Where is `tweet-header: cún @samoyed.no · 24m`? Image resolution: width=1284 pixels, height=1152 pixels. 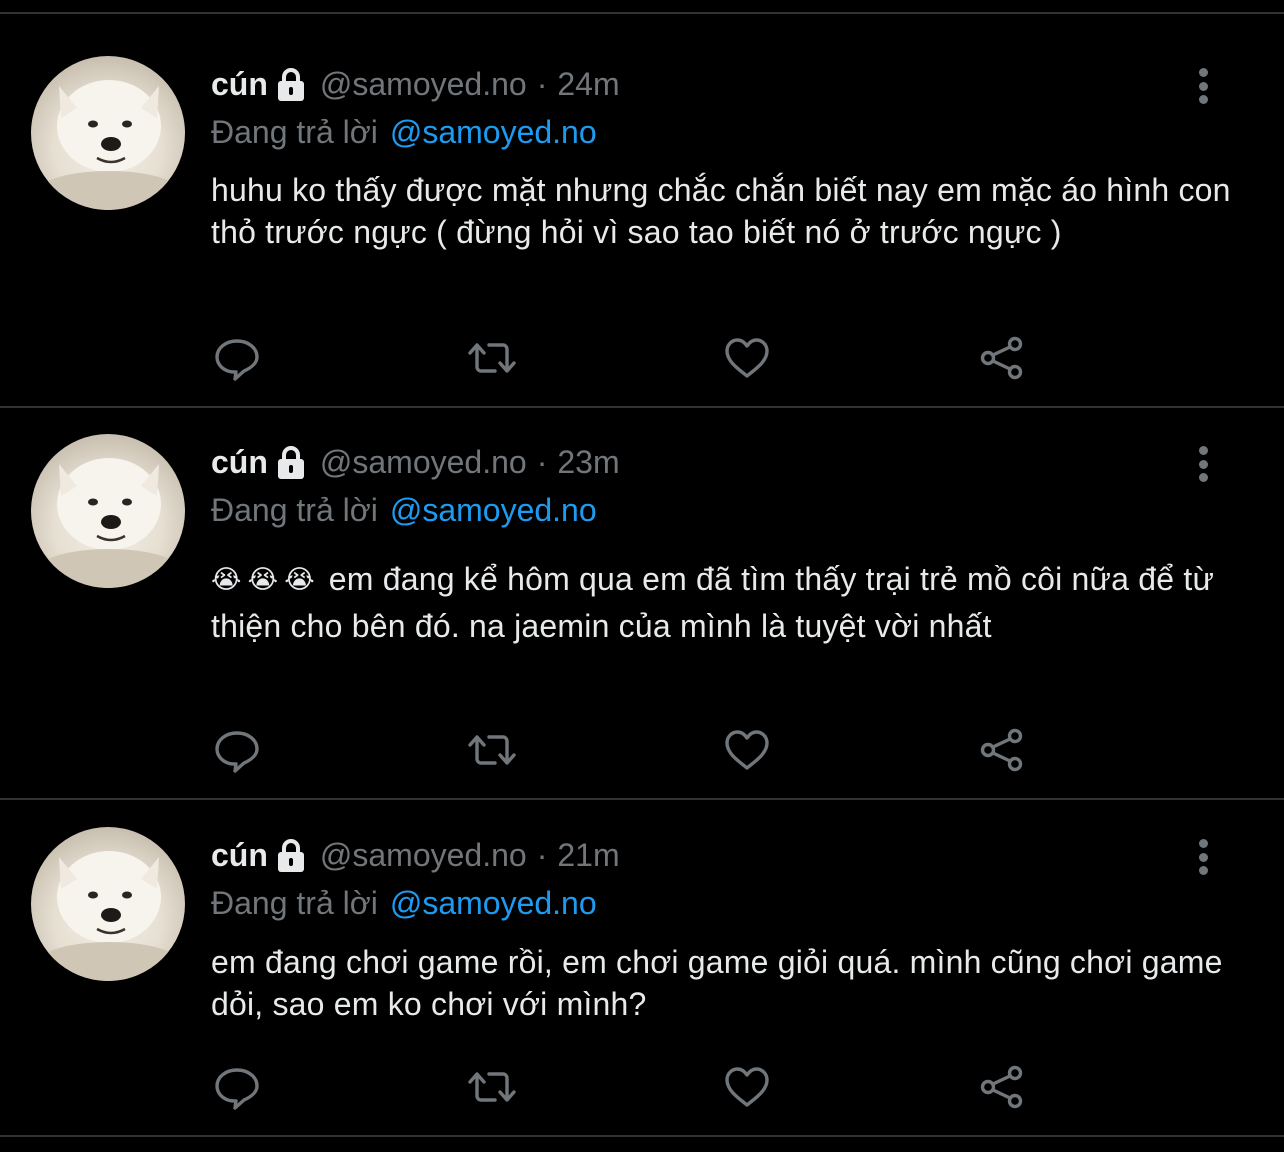
tweet-header: cún @samoyed.no · 24m is located at coordinates (415, 84).